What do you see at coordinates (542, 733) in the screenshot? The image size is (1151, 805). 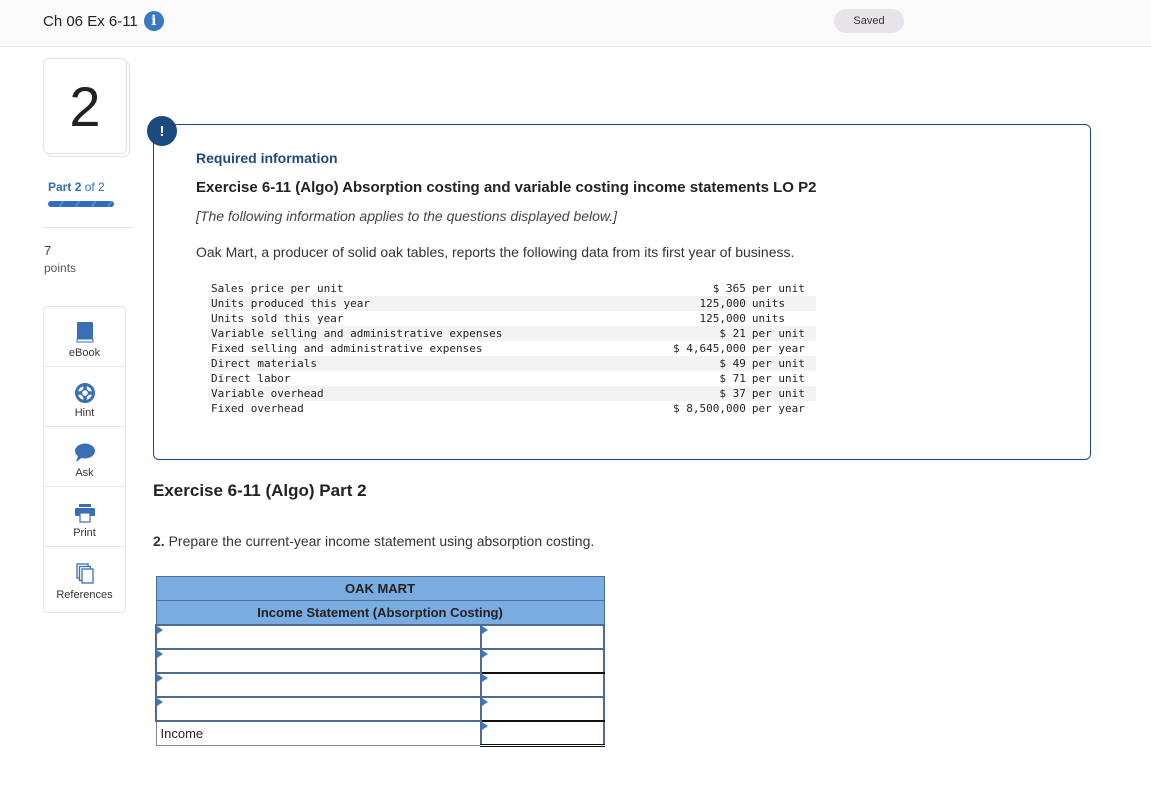 I see `income-amount-input` at bounding box center [542, 733].